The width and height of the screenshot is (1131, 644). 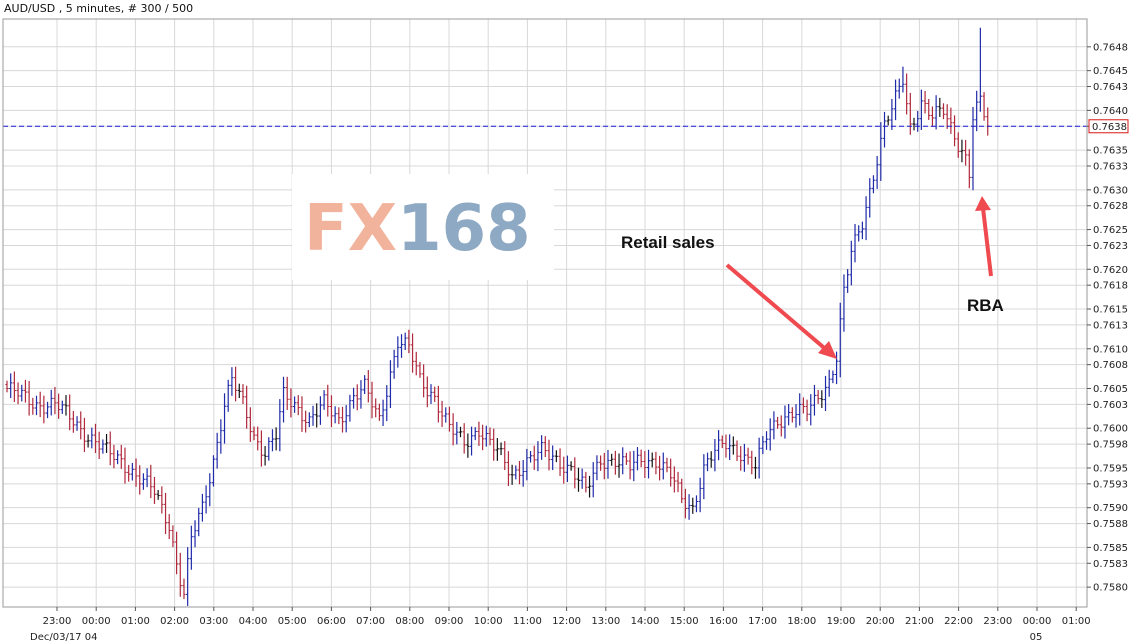 I want to click on y-tick-label: 0.7628, so click(x=1110, y=206).